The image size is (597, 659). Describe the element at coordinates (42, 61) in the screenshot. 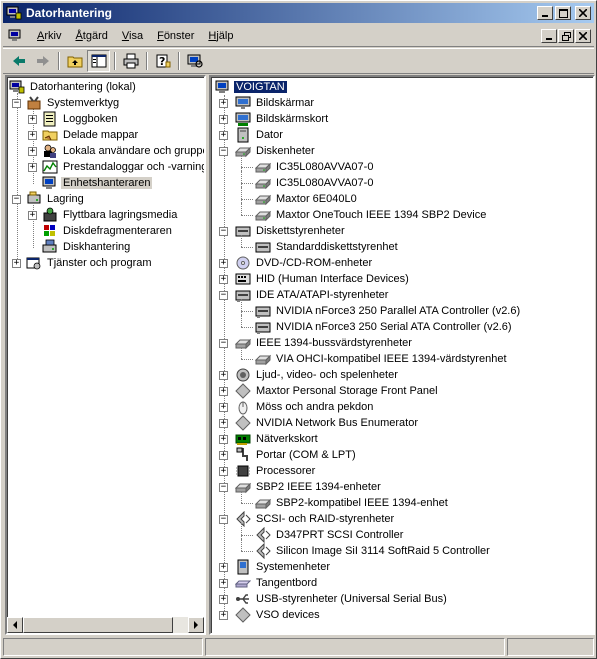

I see `forward-button` at that location.